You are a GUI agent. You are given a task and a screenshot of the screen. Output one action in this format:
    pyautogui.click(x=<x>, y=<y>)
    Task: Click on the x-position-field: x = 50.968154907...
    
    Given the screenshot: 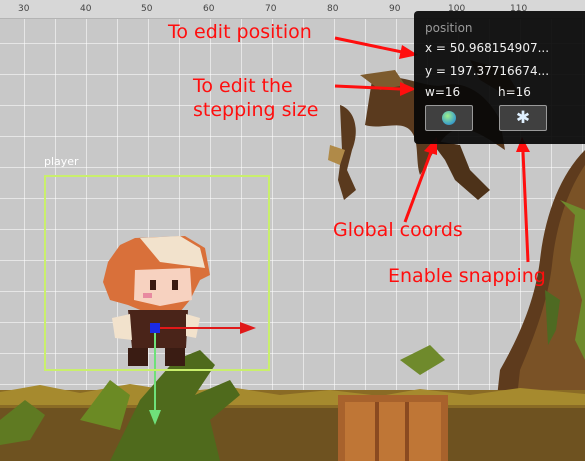 What is the action you would take?
    pyautogui.click(x=502, y=48)
    